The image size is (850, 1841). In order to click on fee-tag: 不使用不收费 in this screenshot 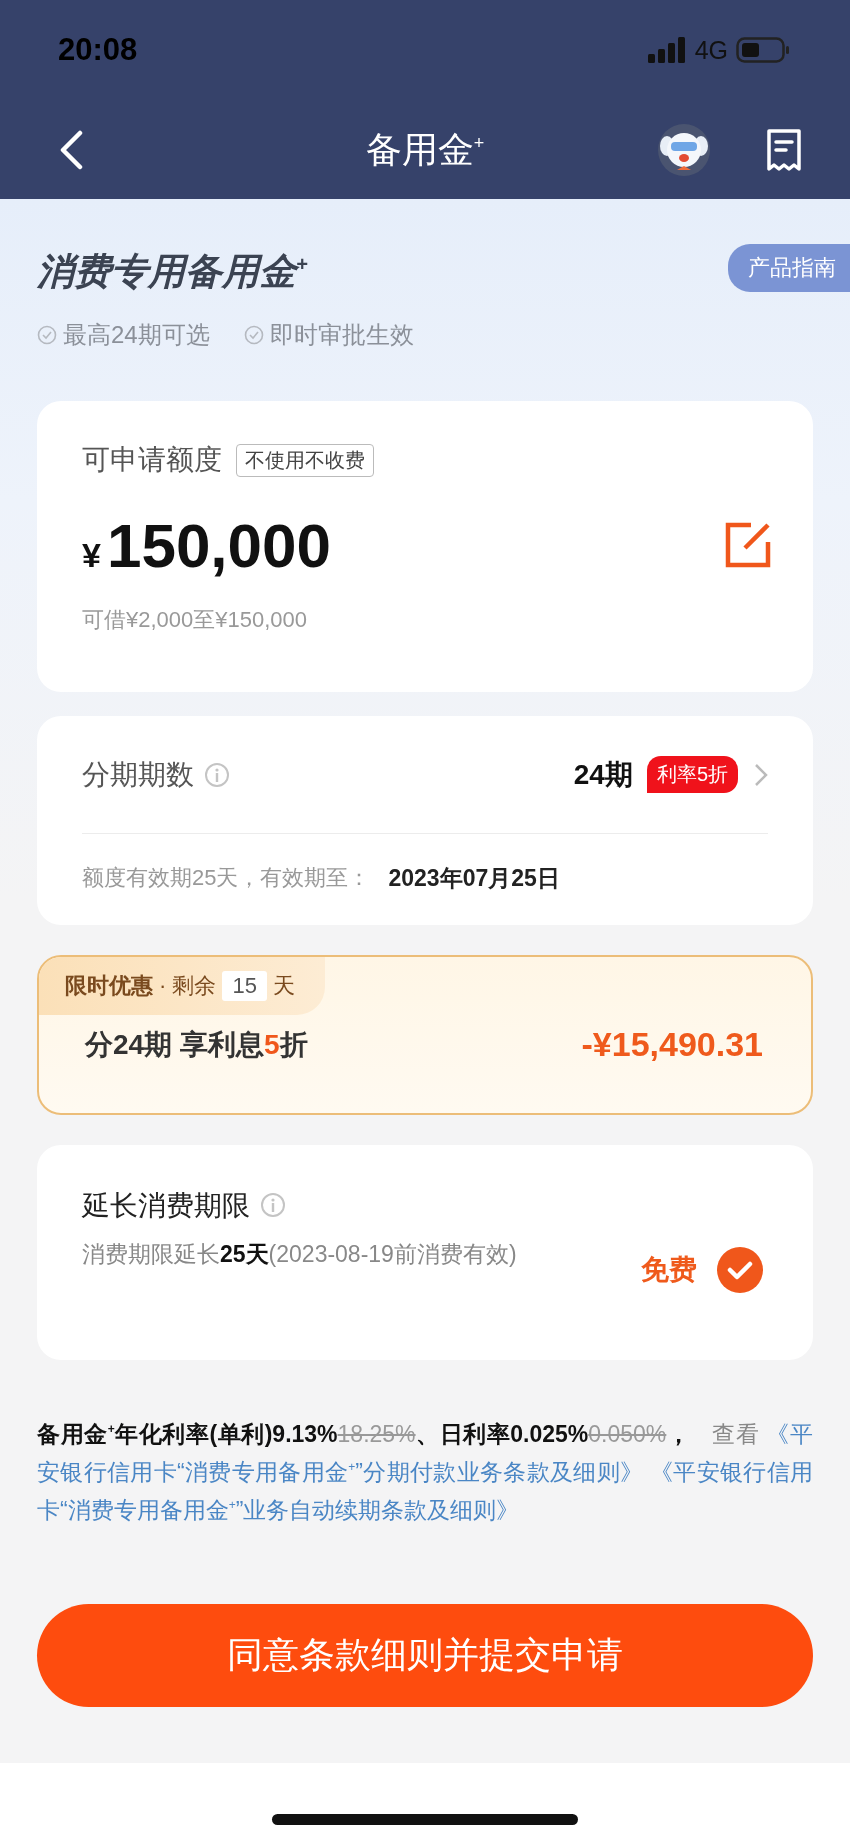, I will do `click(305, 460)`.